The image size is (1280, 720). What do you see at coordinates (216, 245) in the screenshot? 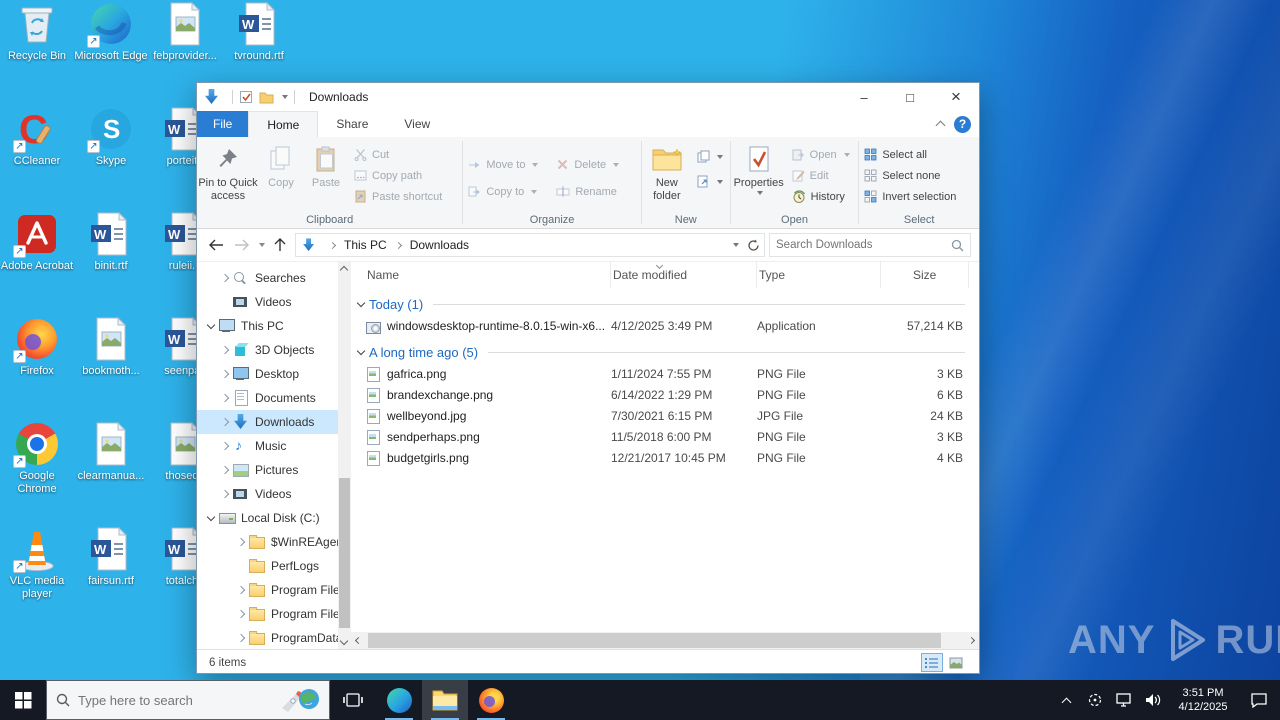
I see `back-button` at bounding box center [216, 245].